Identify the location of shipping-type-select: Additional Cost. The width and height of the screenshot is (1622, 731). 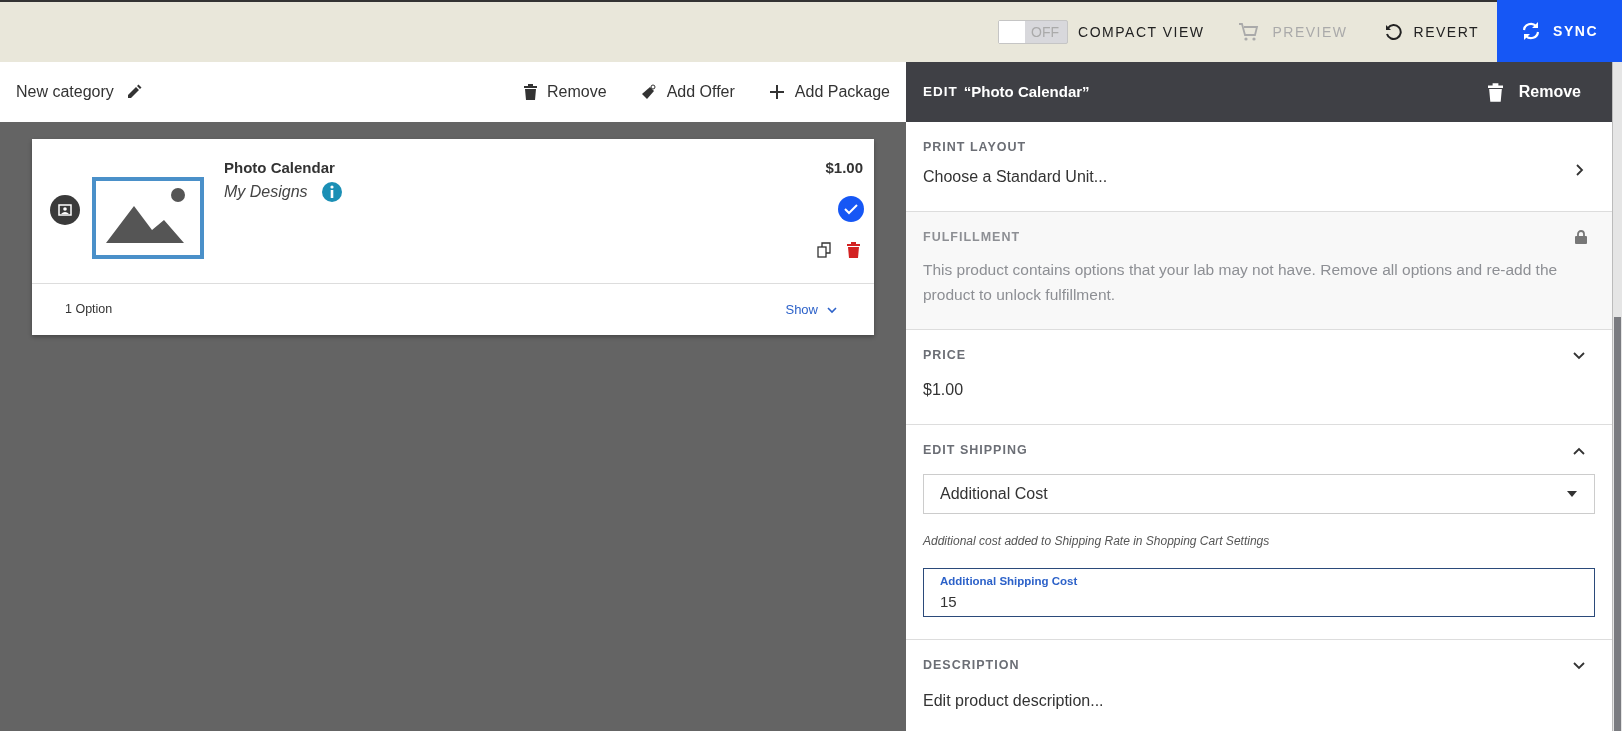
(1259, 494).